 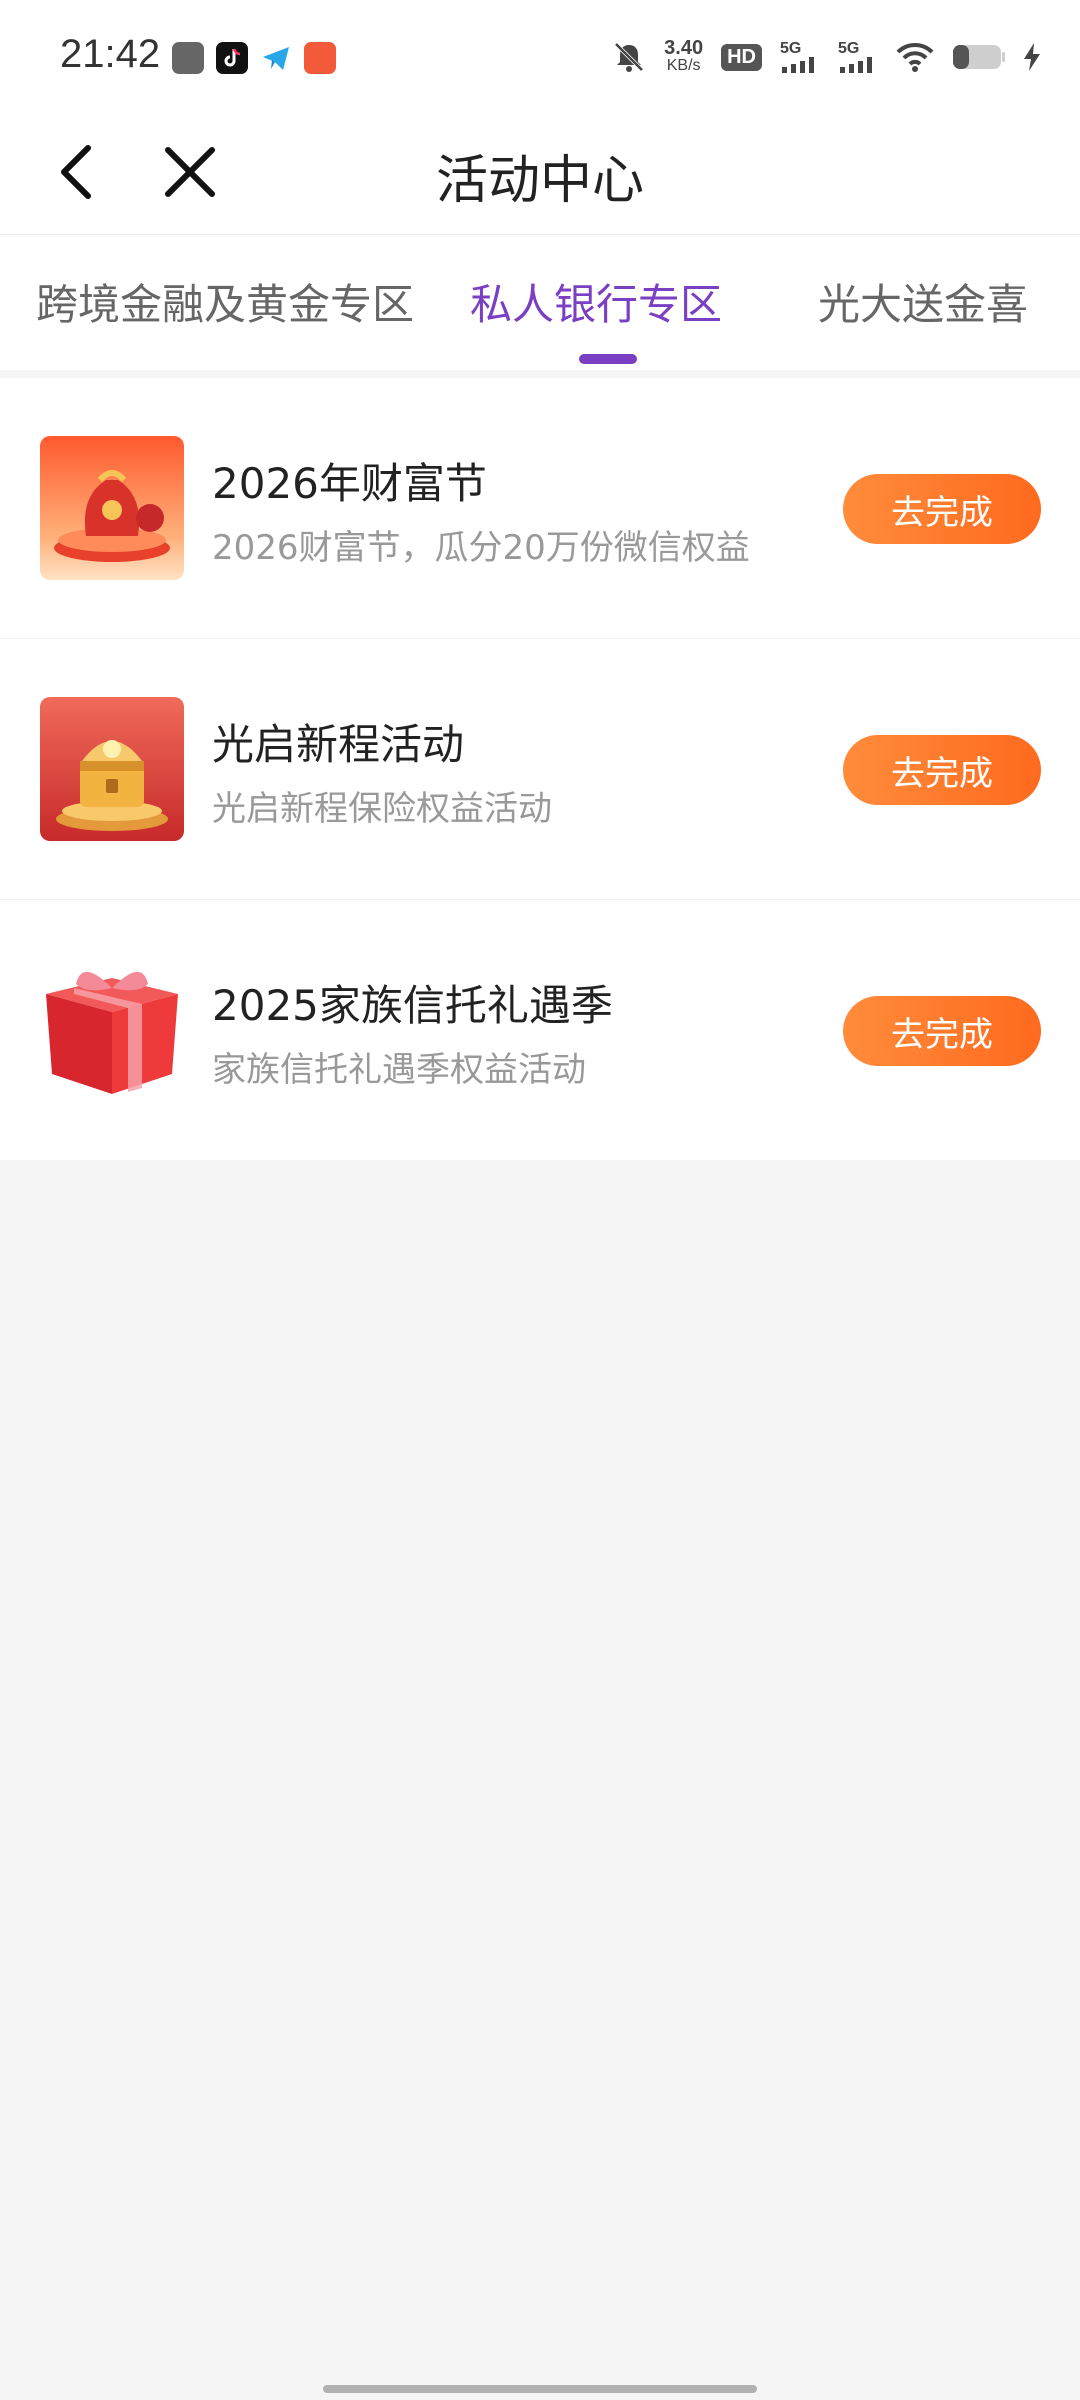 What do you see at coordinates (112, 1030) in the screenshot?
I see `gift-box-icon` at bounding box center [112, 1030].